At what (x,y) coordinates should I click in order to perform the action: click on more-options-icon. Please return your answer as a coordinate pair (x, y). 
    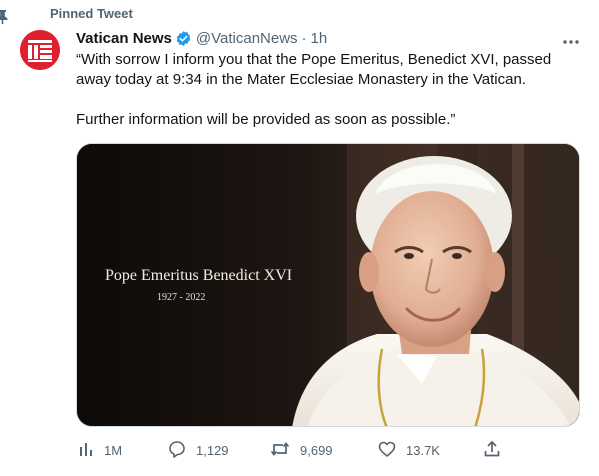
    Looking at the image, I should click on (571, 40).